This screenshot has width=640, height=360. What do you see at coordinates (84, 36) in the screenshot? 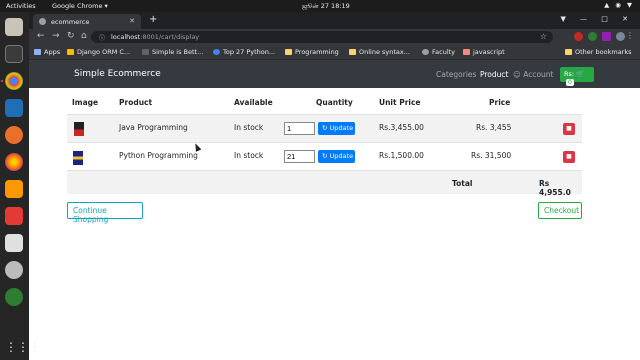
I see `home-icon: ⌂` at bounding box center [84, 36].